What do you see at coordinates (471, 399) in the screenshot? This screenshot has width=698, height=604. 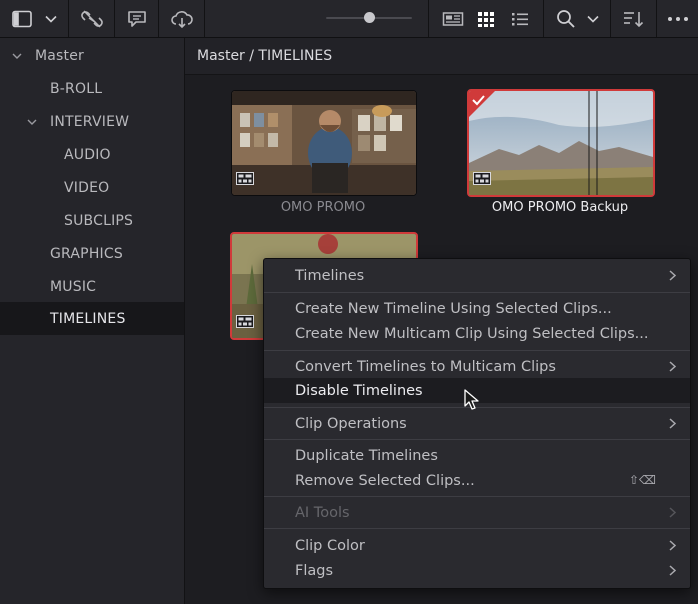 I see `mouse-cursor-icon` at bounding box center [471, 399].